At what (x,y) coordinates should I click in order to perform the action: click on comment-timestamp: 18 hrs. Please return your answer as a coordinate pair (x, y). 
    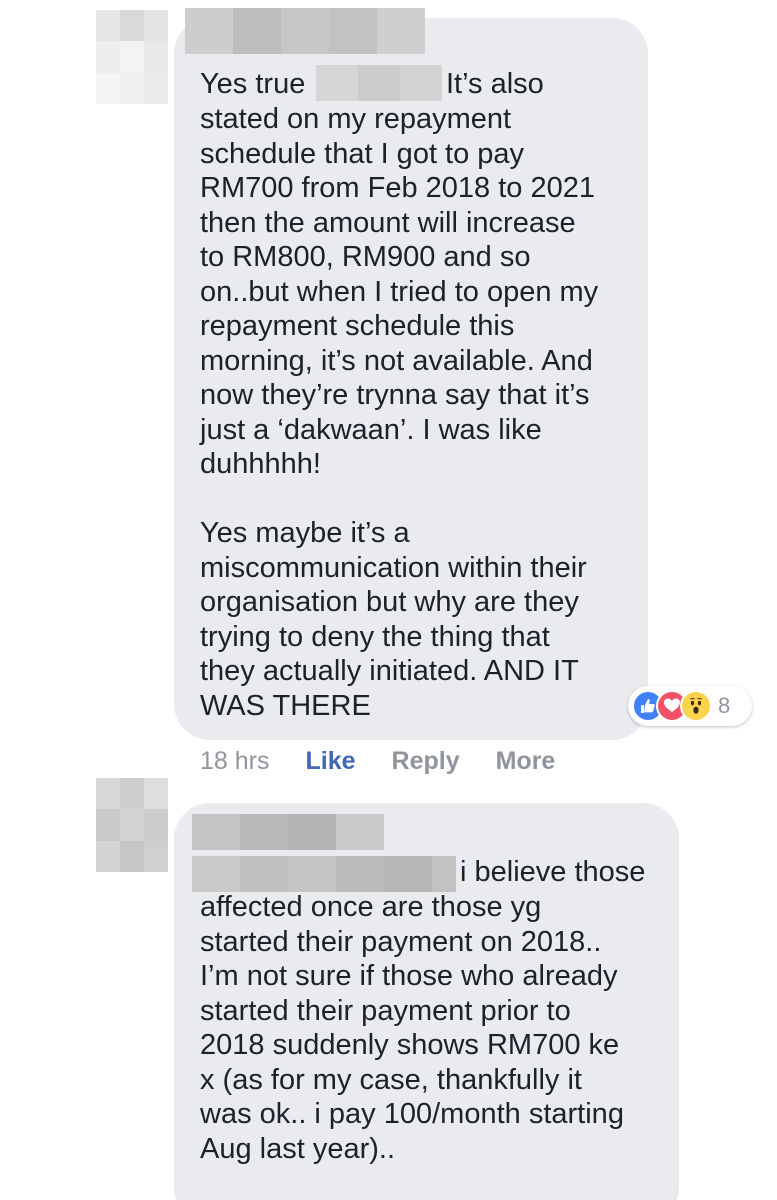
    Looking at the image, I should click on (234, 761).